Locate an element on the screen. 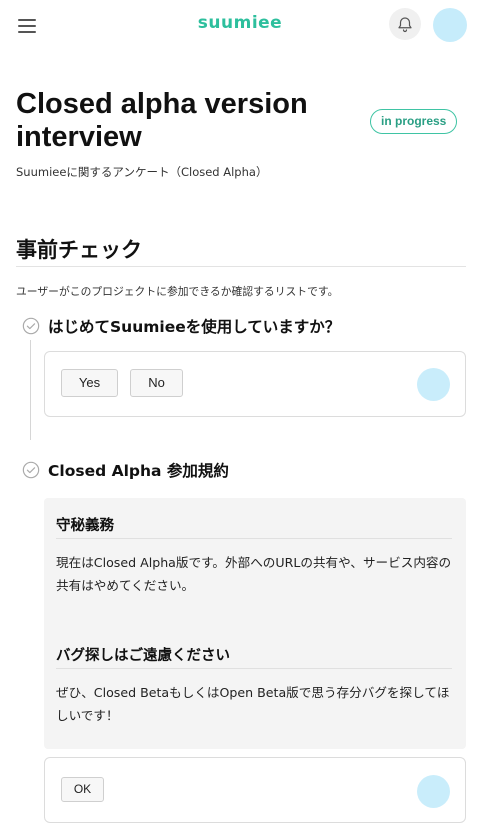 The height and width of the screenshot is (830, 480). term-heading: 守秘義務 is located at coordinates (85, 526).